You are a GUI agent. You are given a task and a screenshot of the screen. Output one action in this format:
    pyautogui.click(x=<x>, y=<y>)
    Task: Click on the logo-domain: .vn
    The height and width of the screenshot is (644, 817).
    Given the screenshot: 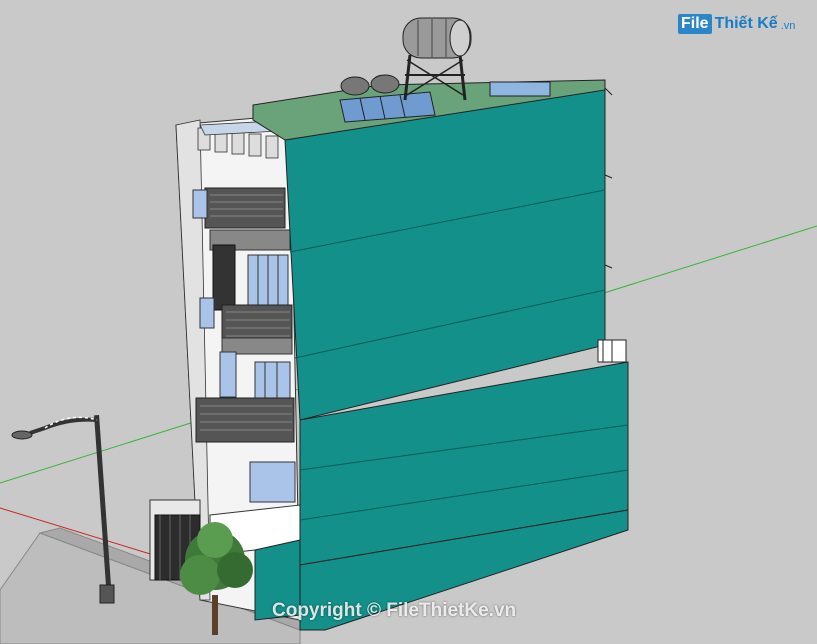 What is the action you would take?
    pyautogui.click(x=788, y=26)
    